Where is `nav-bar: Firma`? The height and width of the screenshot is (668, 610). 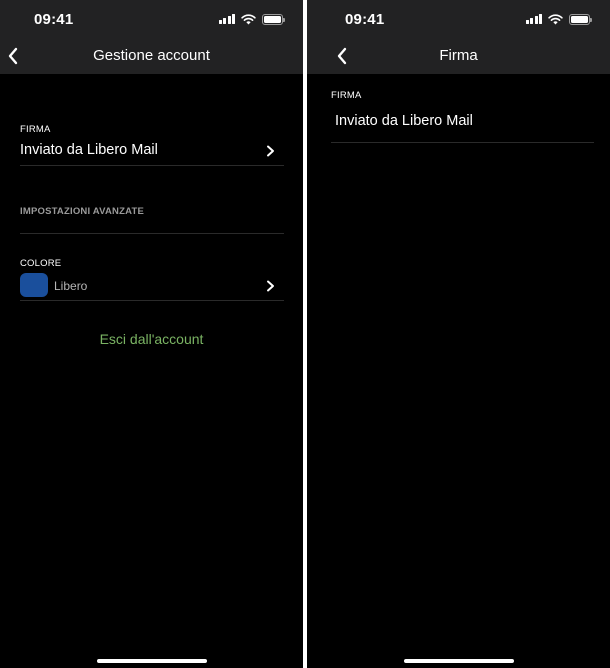 nav-bar: Firma is located at coordinates (458, 56).